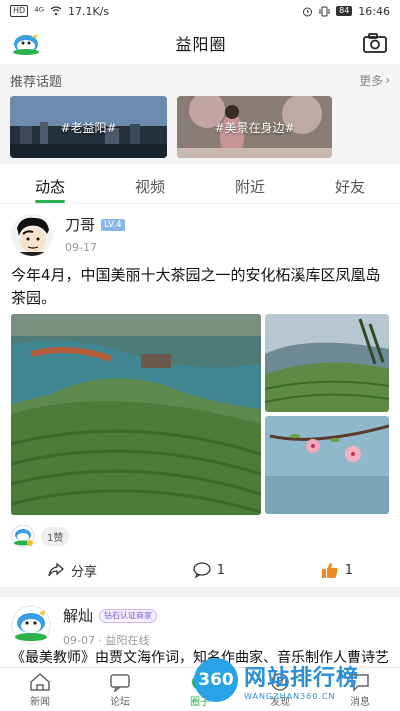  I want to click on post-card: 解灿 钻石认证商家 09-07 · 益阳在线, so click(200, 622).